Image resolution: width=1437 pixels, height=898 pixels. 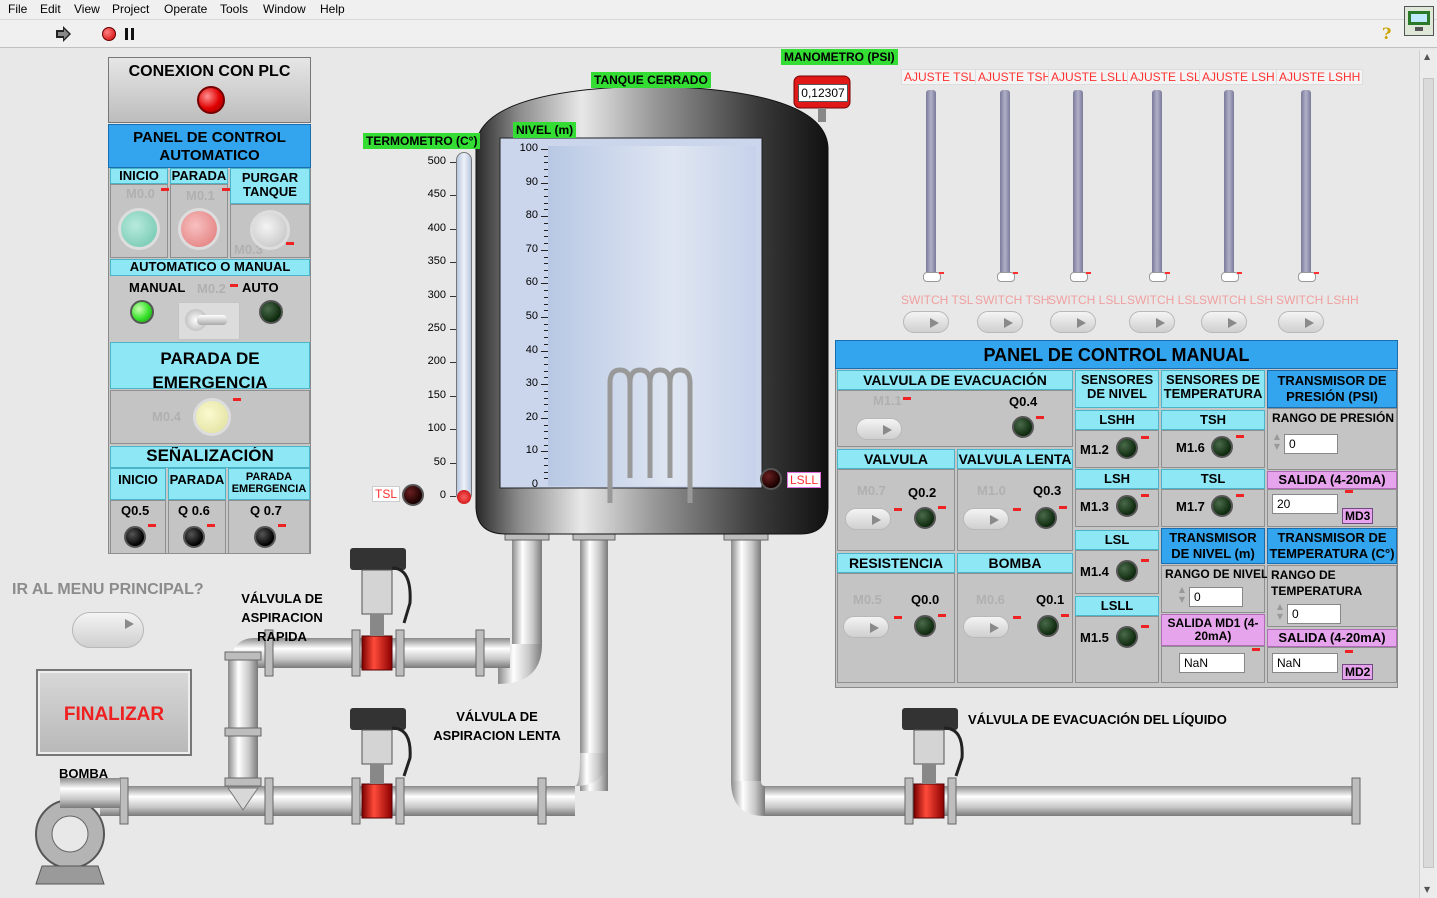 I want to click on lsll-tag: LSLL, so click(x=804, y=480).